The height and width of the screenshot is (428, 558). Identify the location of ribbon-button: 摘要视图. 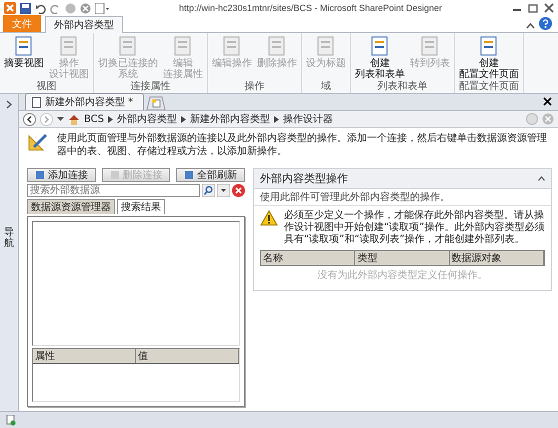
(24, 57).